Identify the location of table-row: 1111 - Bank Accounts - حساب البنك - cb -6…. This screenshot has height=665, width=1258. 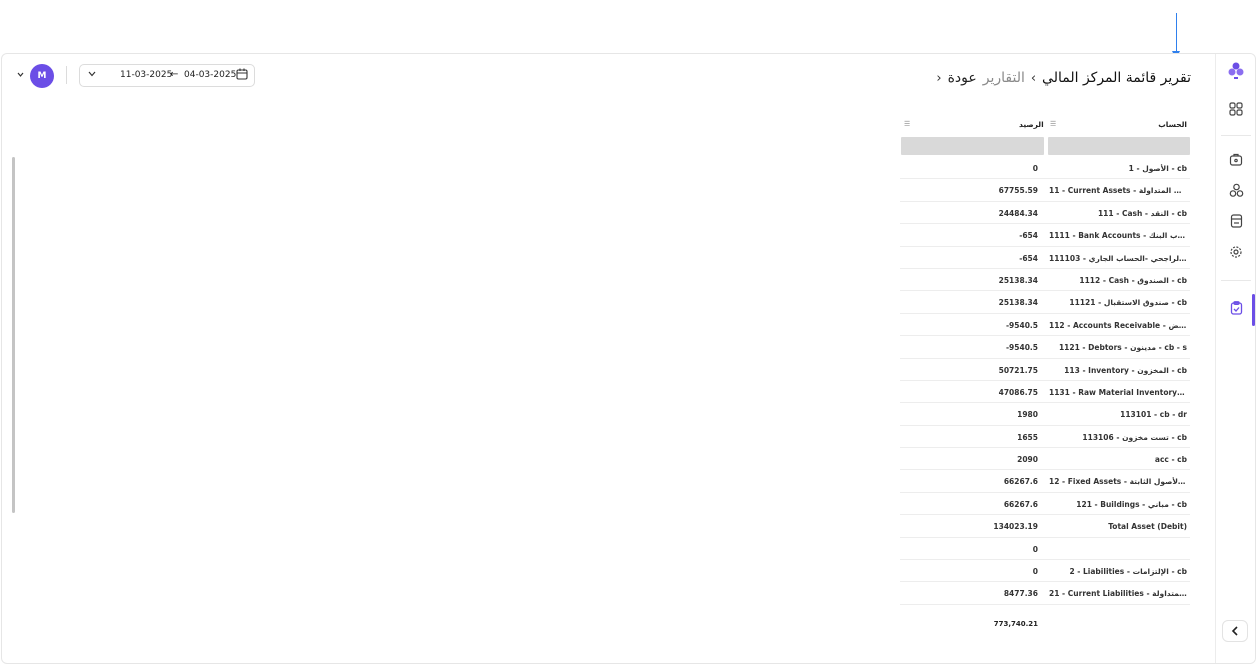
(1045, 235).